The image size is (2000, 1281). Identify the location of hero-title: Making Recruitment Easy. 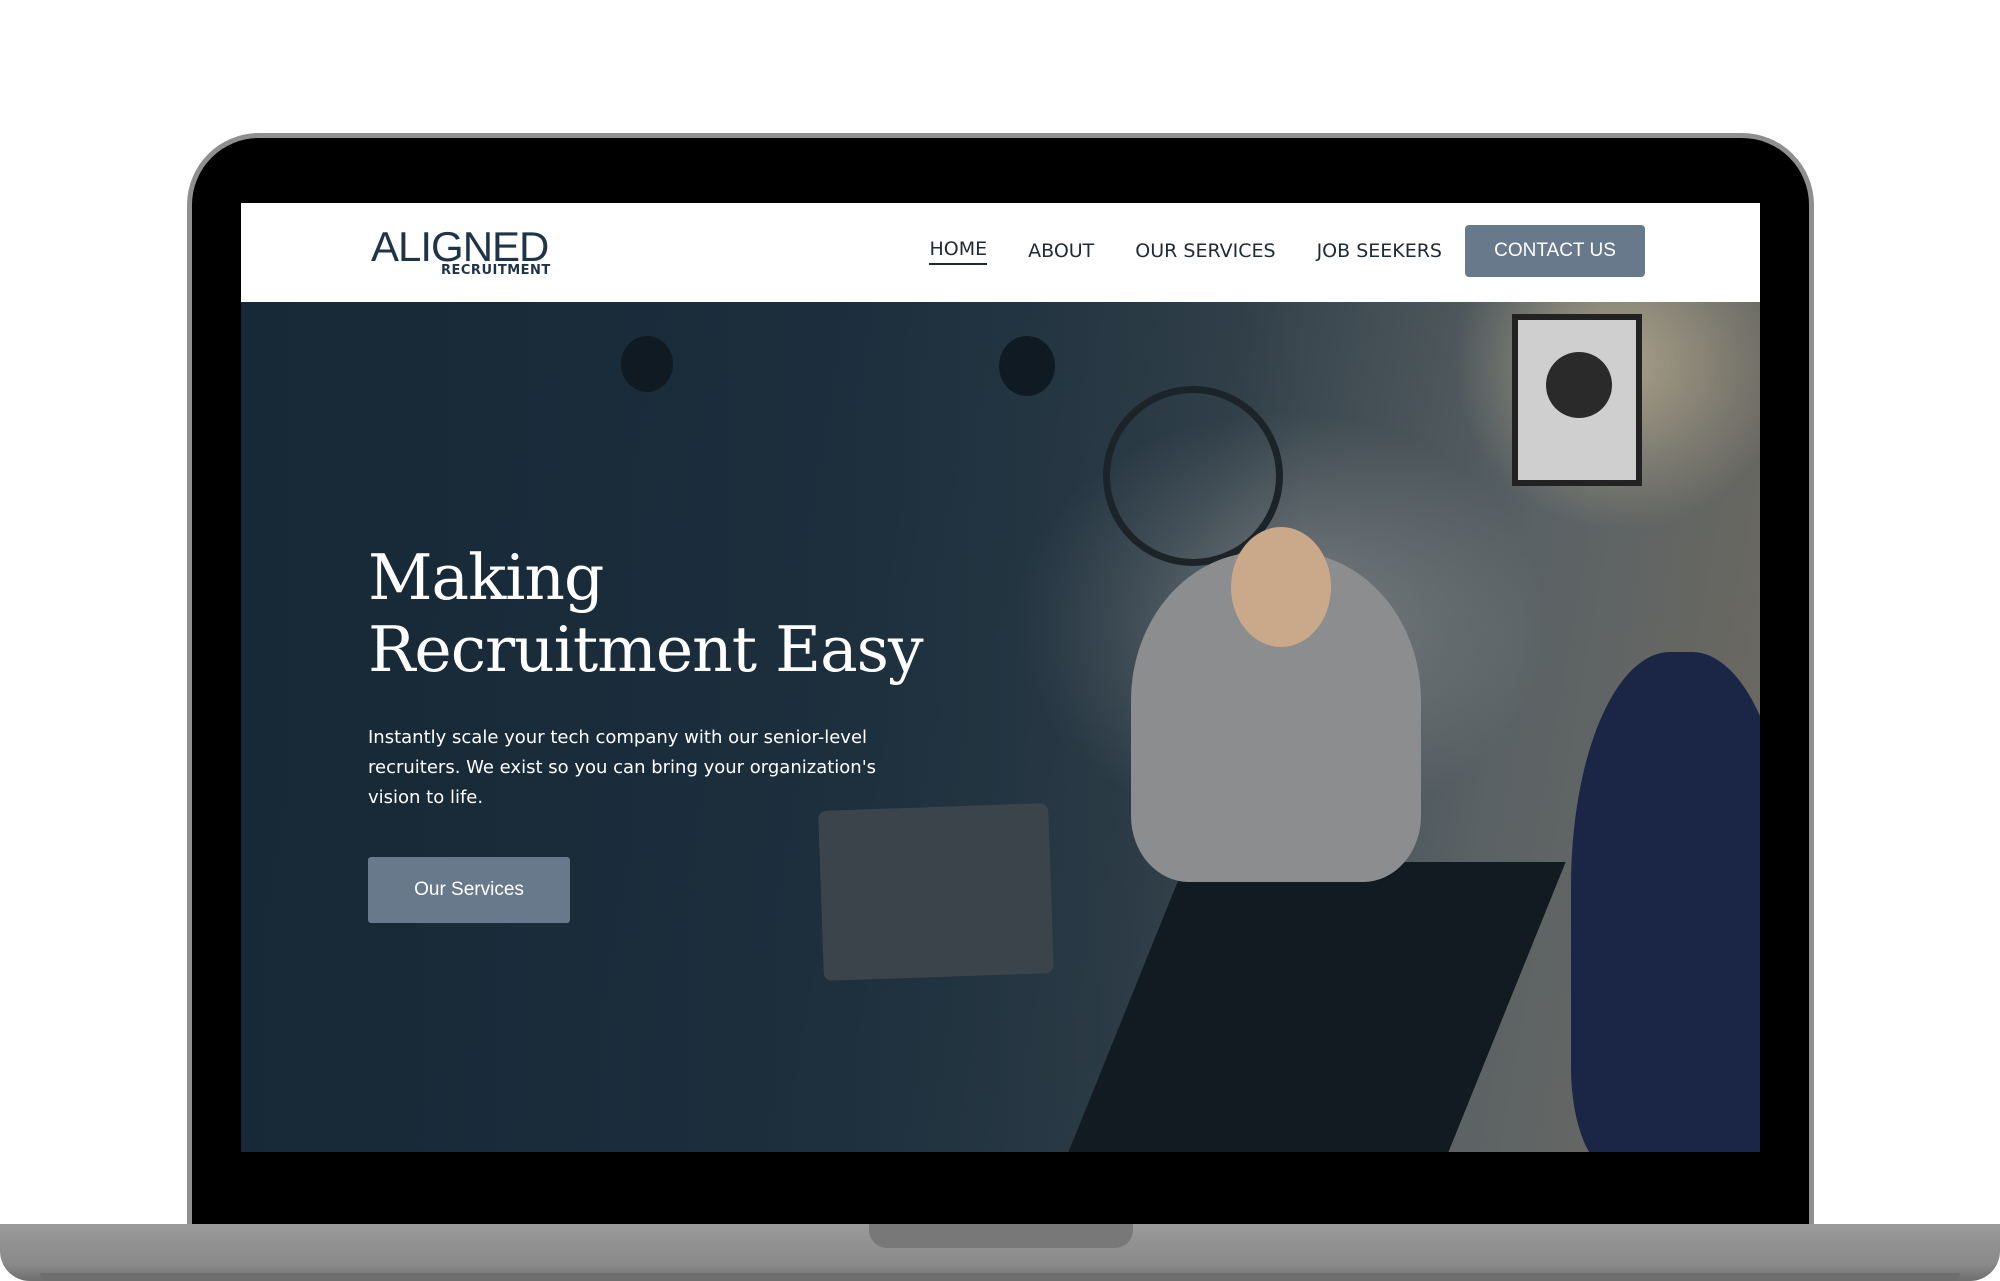
(678, 614).